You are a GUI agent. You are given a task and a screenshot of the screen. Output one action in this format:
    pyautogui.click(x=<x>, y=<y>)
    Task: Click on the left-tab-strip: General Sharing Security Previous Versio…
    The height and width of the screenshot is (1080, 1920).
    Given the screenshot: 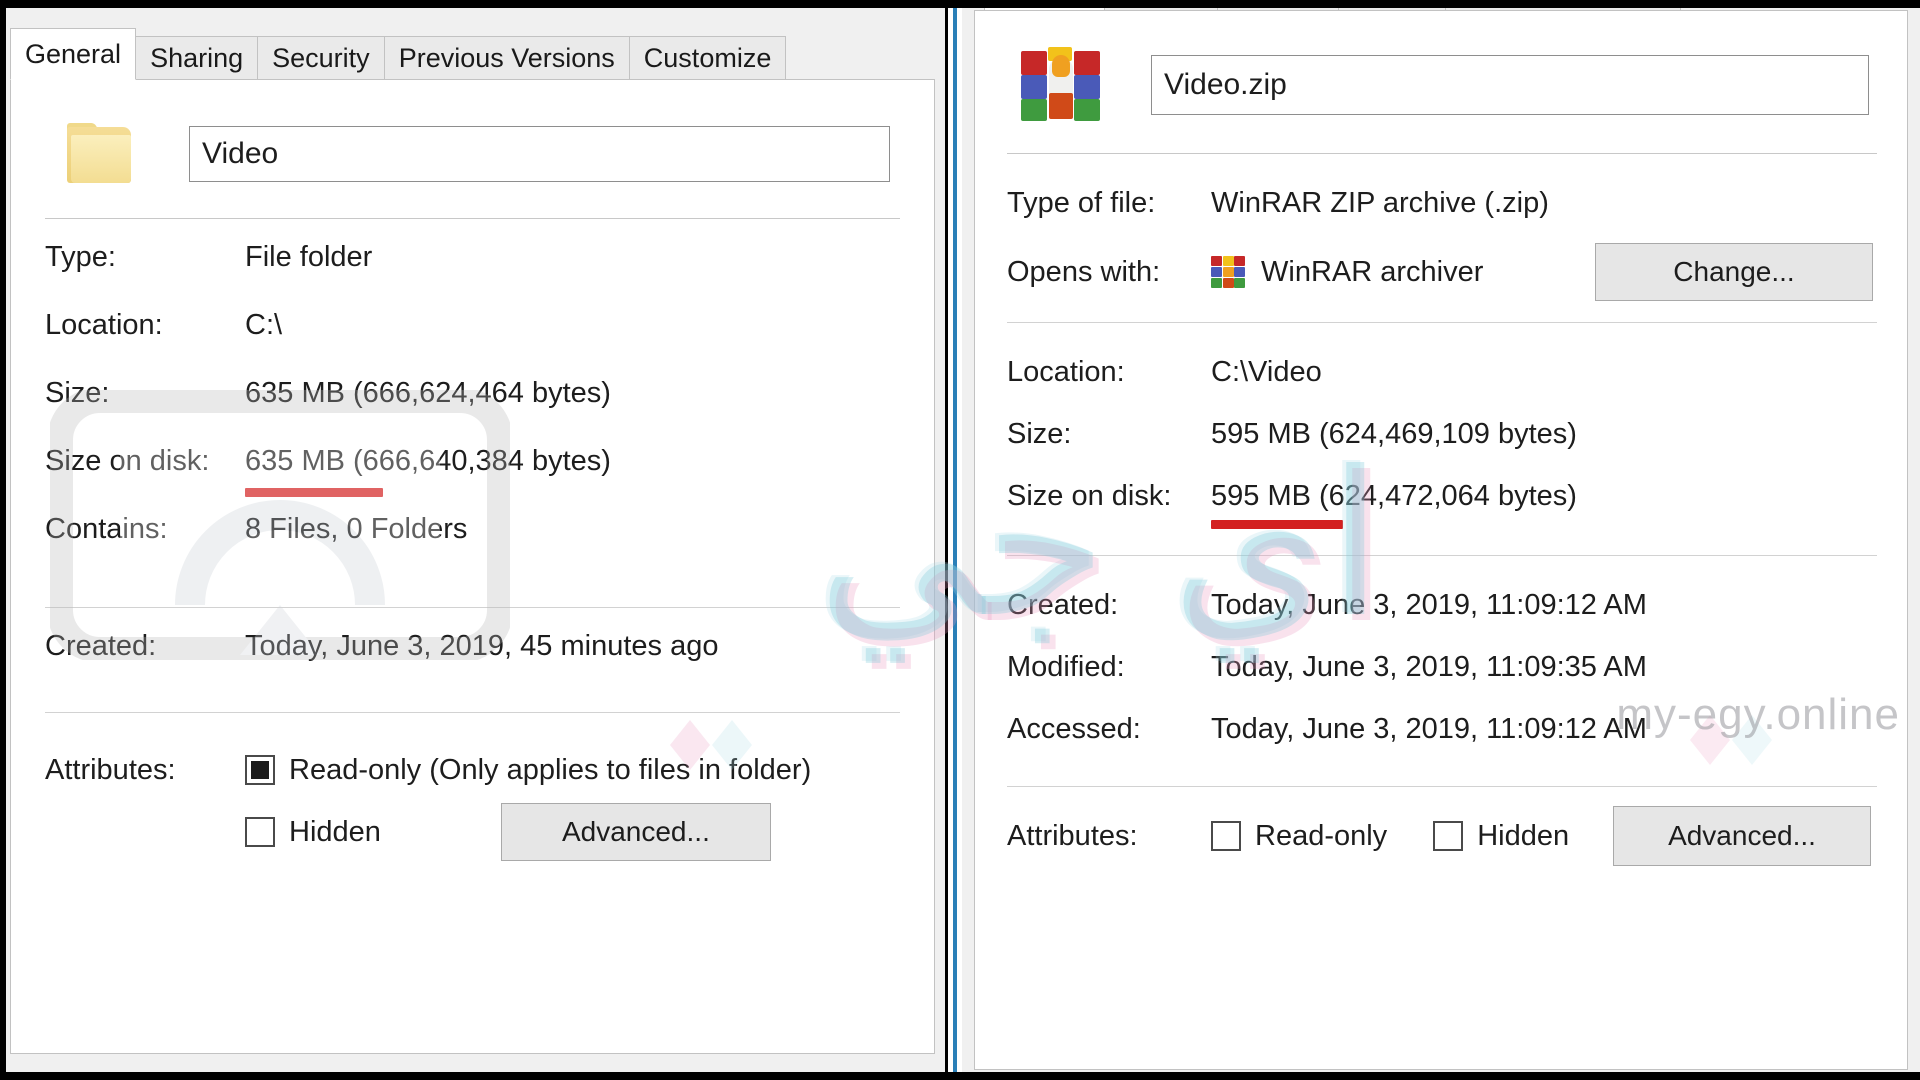 What is the action you would take?
    pyautogui.click(x=477, y=54)
    